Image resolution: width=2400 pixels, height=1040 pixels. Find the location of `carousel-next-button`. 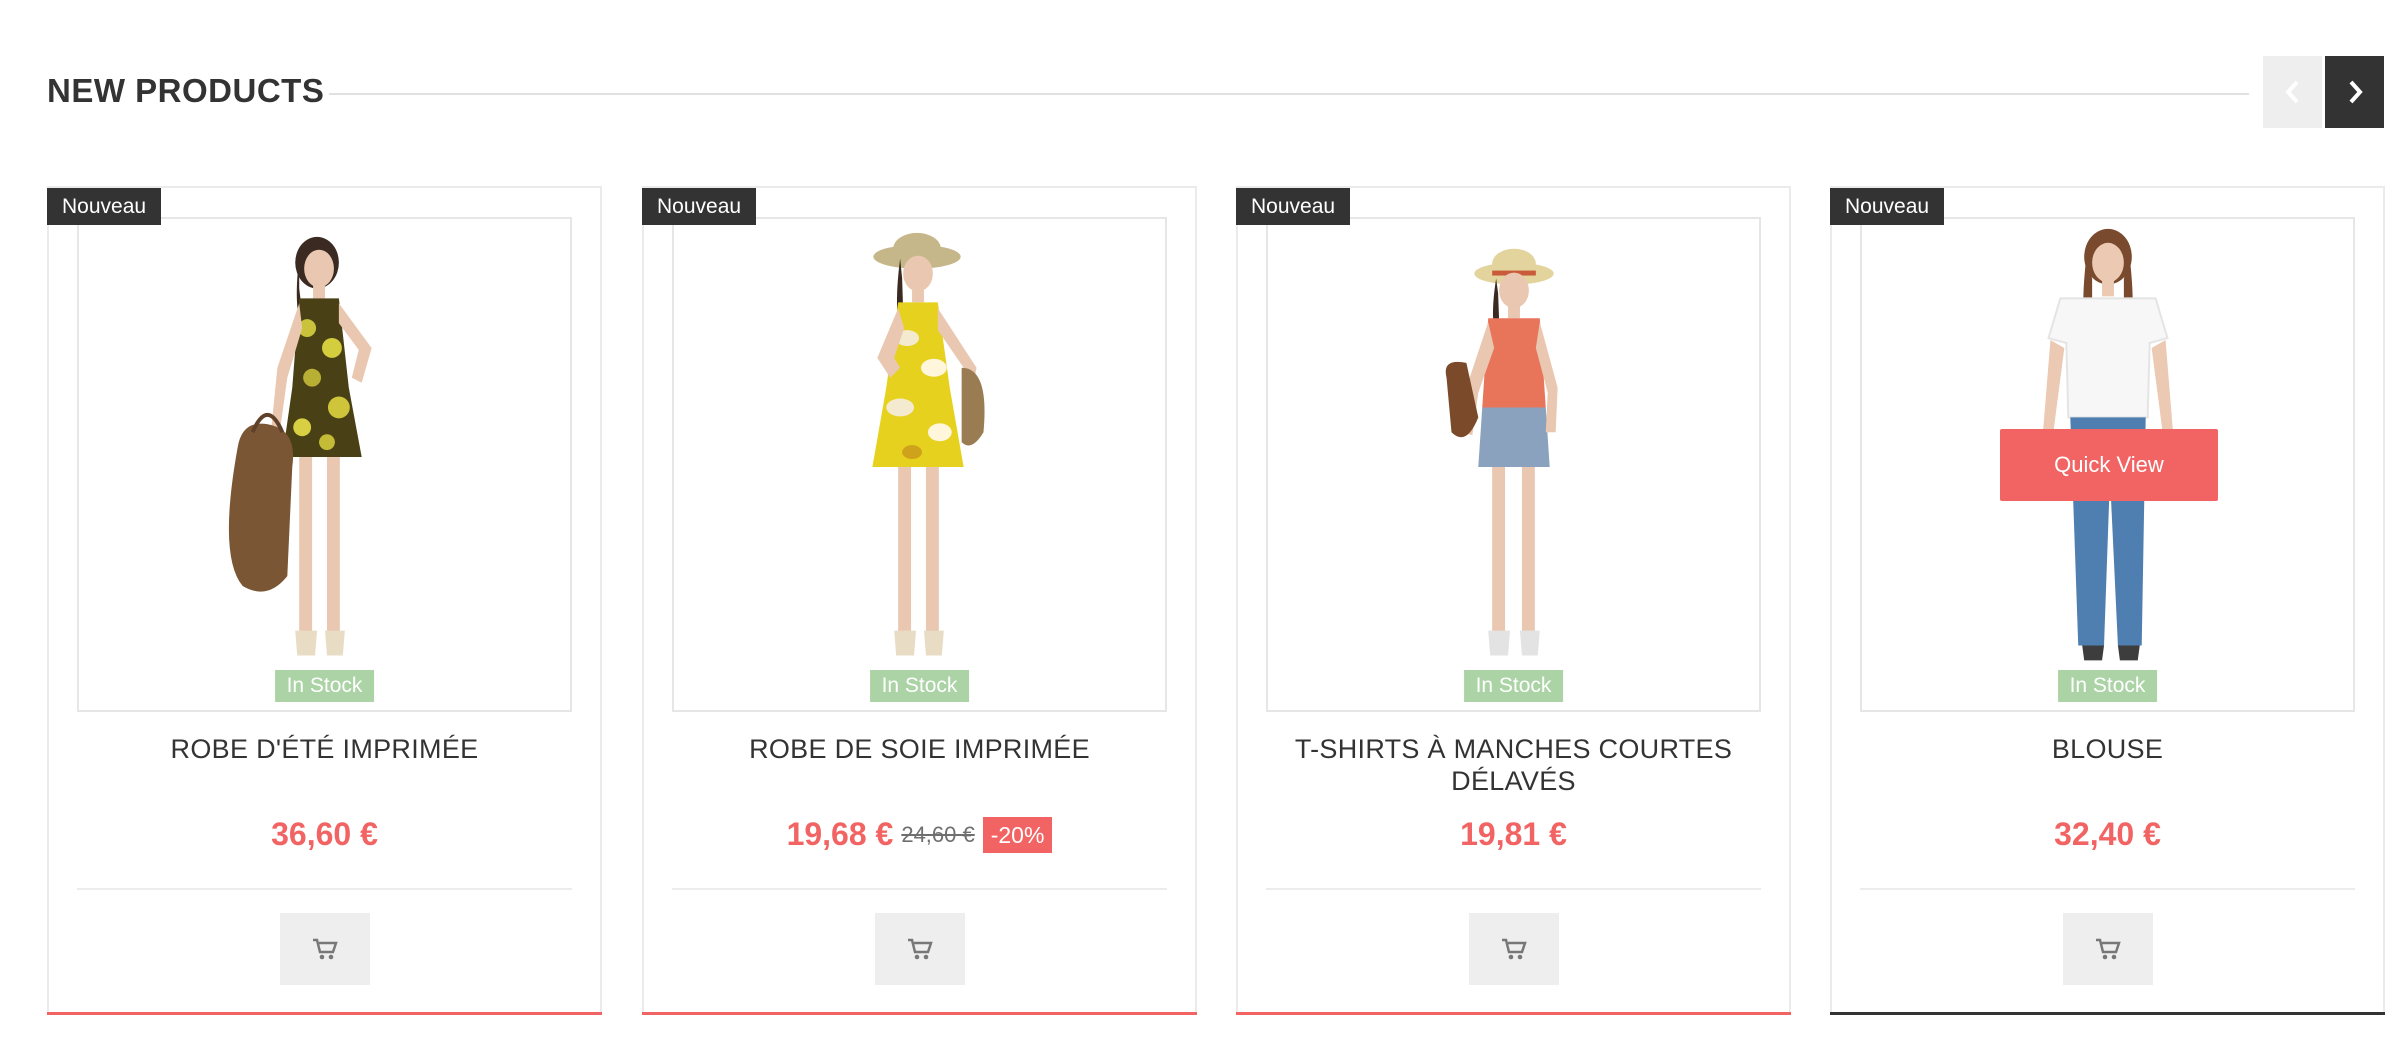

carousel-next-button is located at coordinates (2354, 92).